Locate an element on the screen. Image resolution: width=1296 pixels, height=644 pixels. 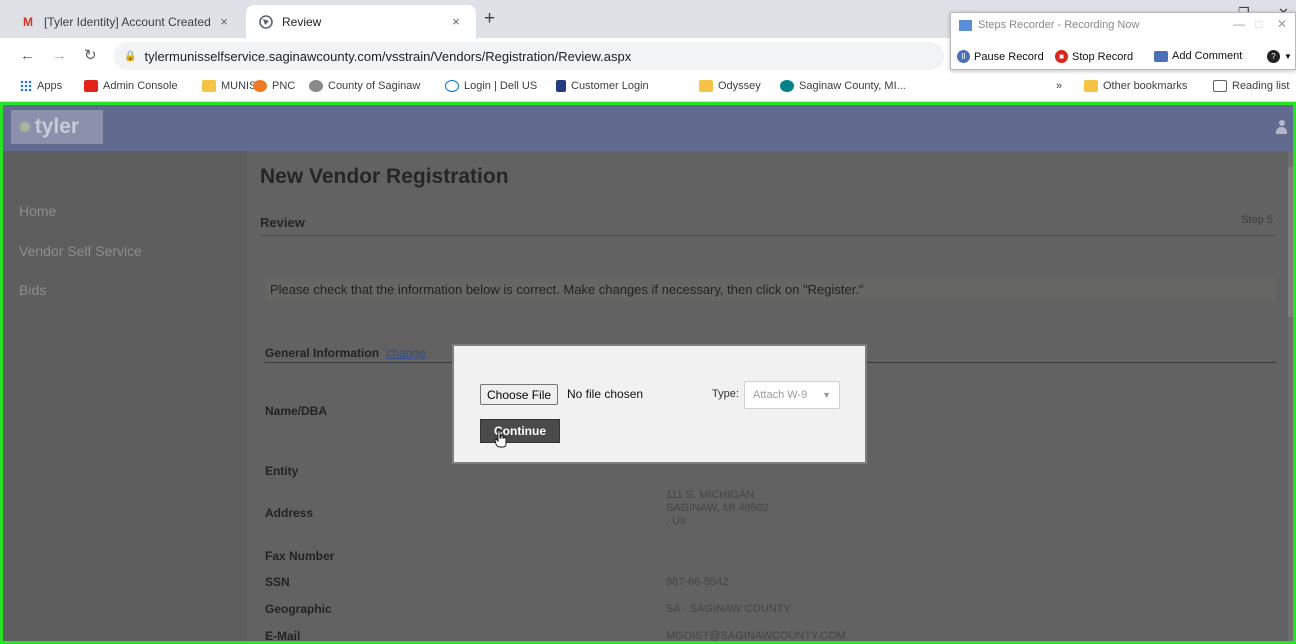
field-value-email: MGOIST@SAGINAWCOUNTY.COM is located at coordinates (756, 636).